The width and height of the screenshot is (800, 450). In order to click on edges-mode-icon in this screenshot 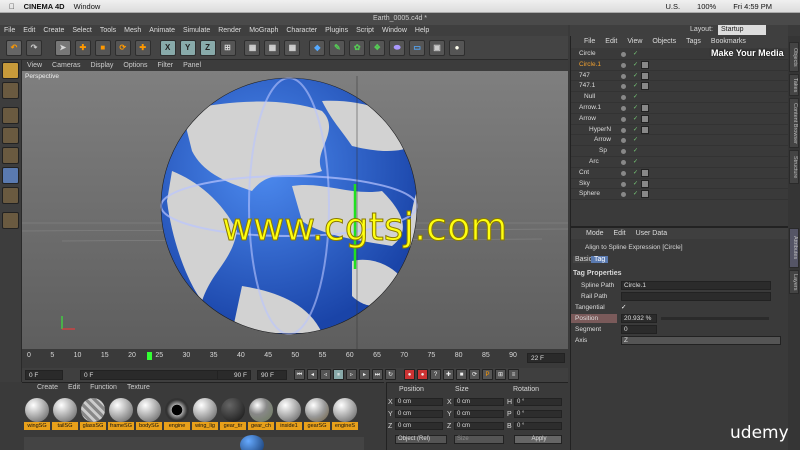, I will do `click(10, 135)`.